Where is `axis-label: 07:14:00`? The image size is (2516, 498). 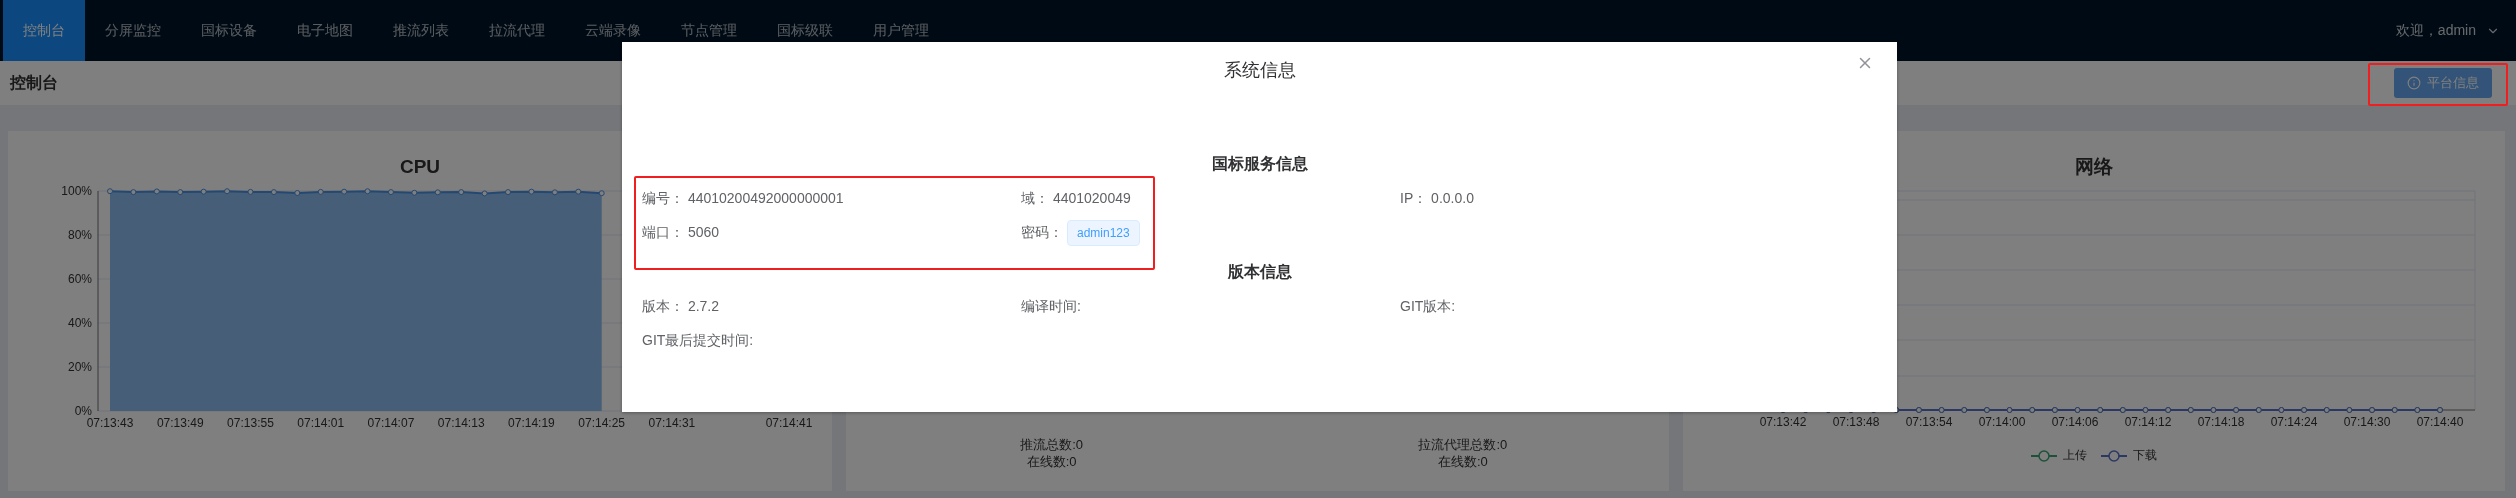
axis-label: 07:14:00 is located at coordinates (2001, 422).